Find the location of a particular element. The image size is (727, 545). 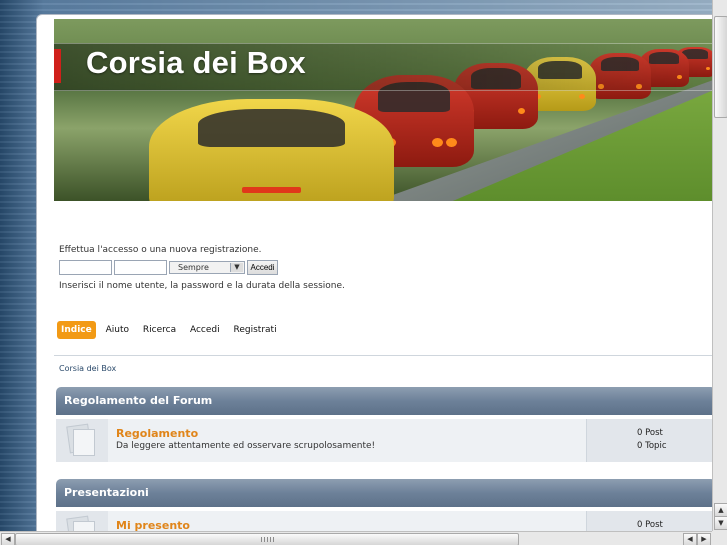

scroll-grip-icon is located at coordinates (268, 539).